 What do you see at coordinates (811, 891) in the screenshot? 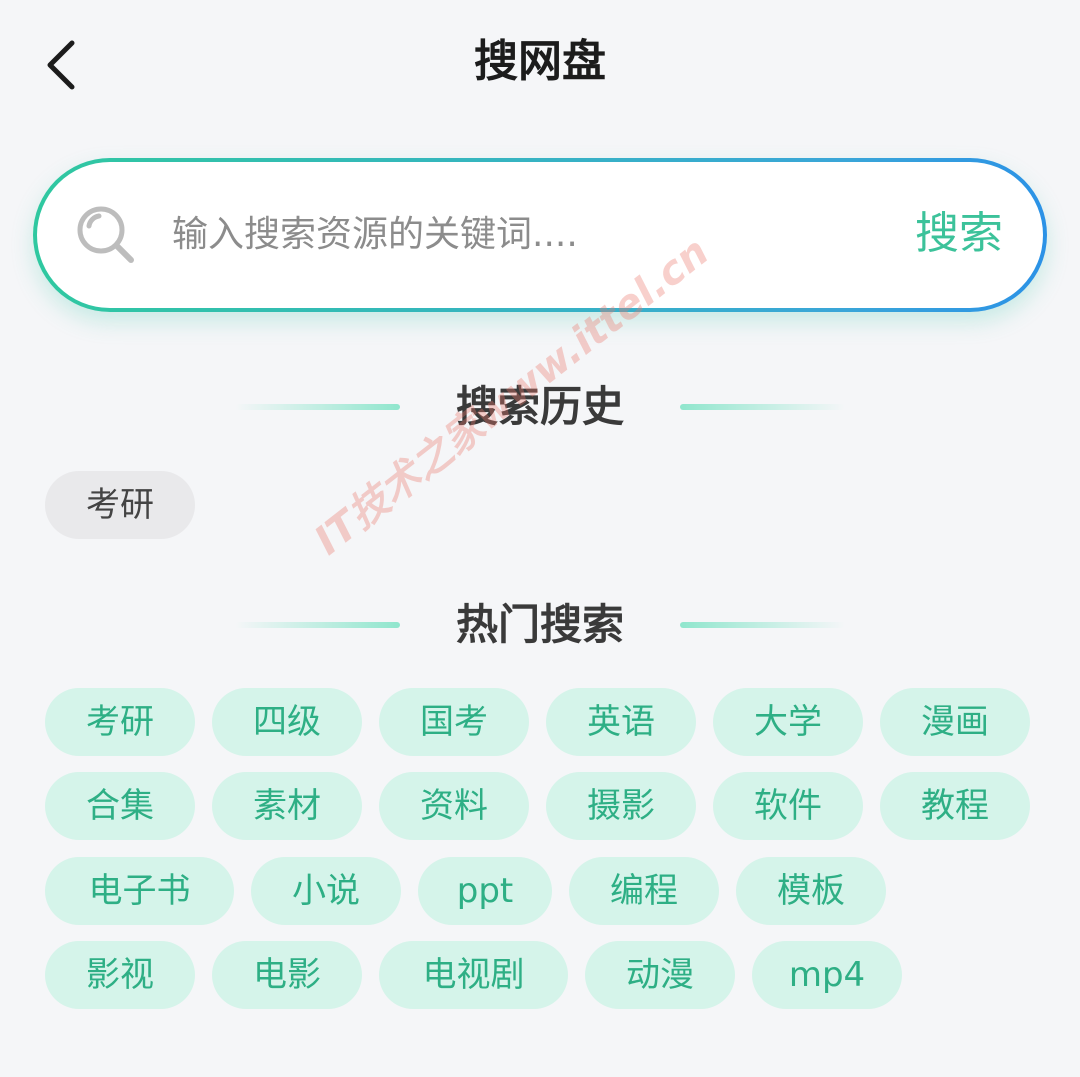
I see `hot-chip: 模板` at bounding box center [811, 891].